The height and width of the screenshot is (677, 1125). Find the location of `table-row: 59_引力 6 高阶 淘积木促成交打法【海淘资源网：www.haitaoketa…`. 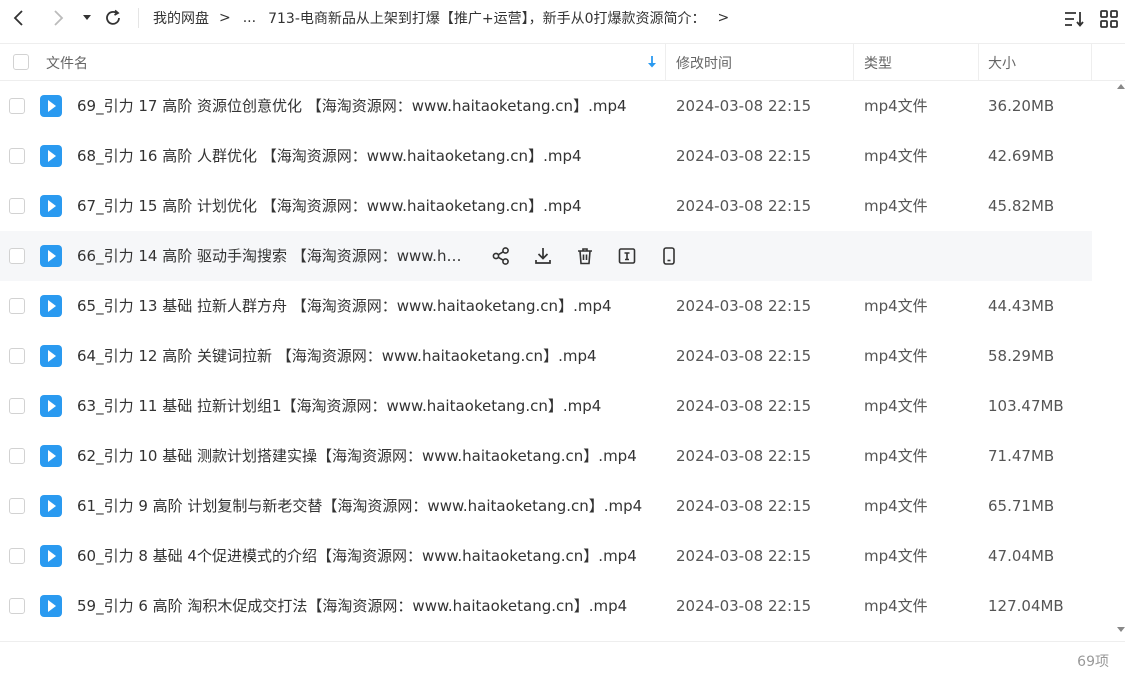

table-row: 59_引力 6 高阶 淘积木促成交打法【海淘资源网：www.haitaoketa… is located at coordinates (546, 606).